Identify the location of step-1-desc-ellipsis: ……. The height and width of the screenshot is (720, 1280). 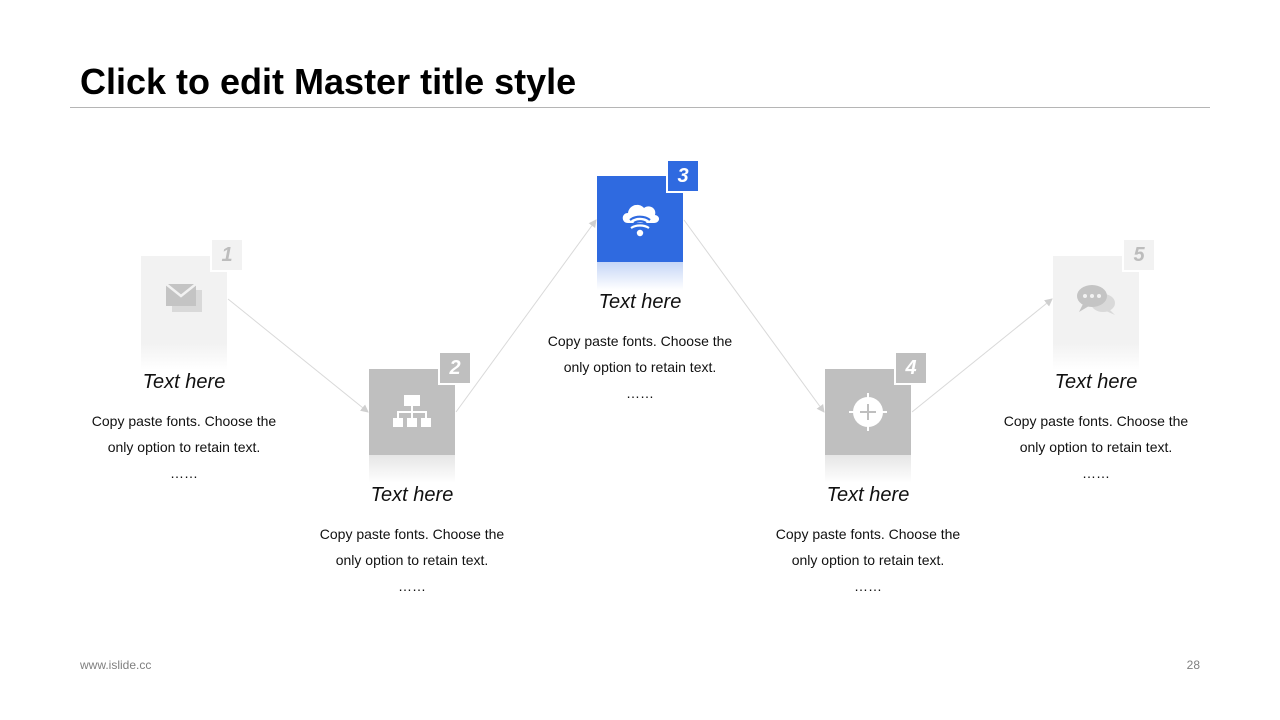
(184, 473).